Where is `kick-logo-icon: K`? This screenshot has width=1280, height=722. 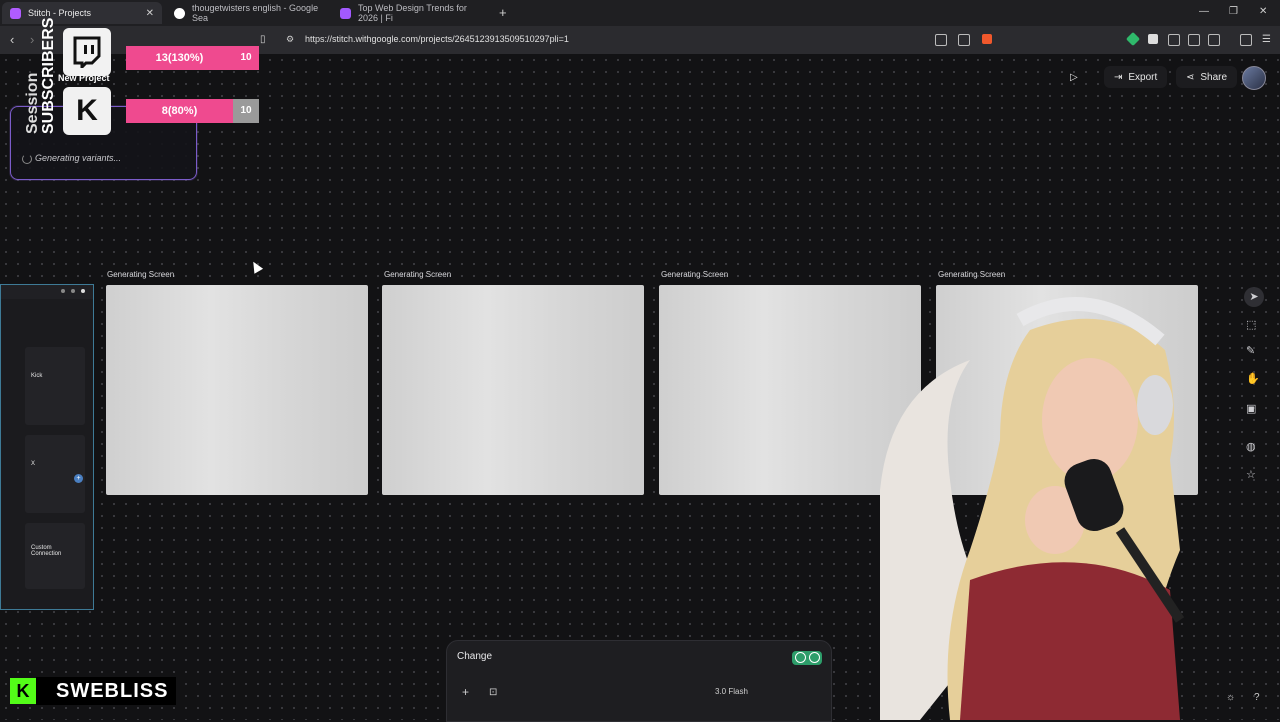
kick-logo-icon: K is located at coordinates (87, 111).